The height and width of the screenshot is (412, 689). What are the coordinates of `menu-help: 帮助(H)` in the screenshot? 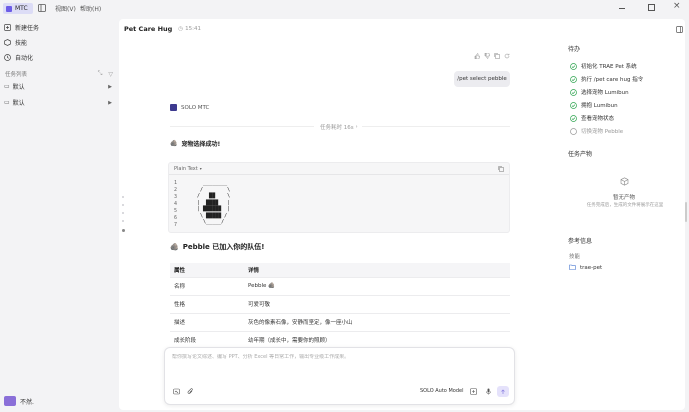 It's located at (90, 8).